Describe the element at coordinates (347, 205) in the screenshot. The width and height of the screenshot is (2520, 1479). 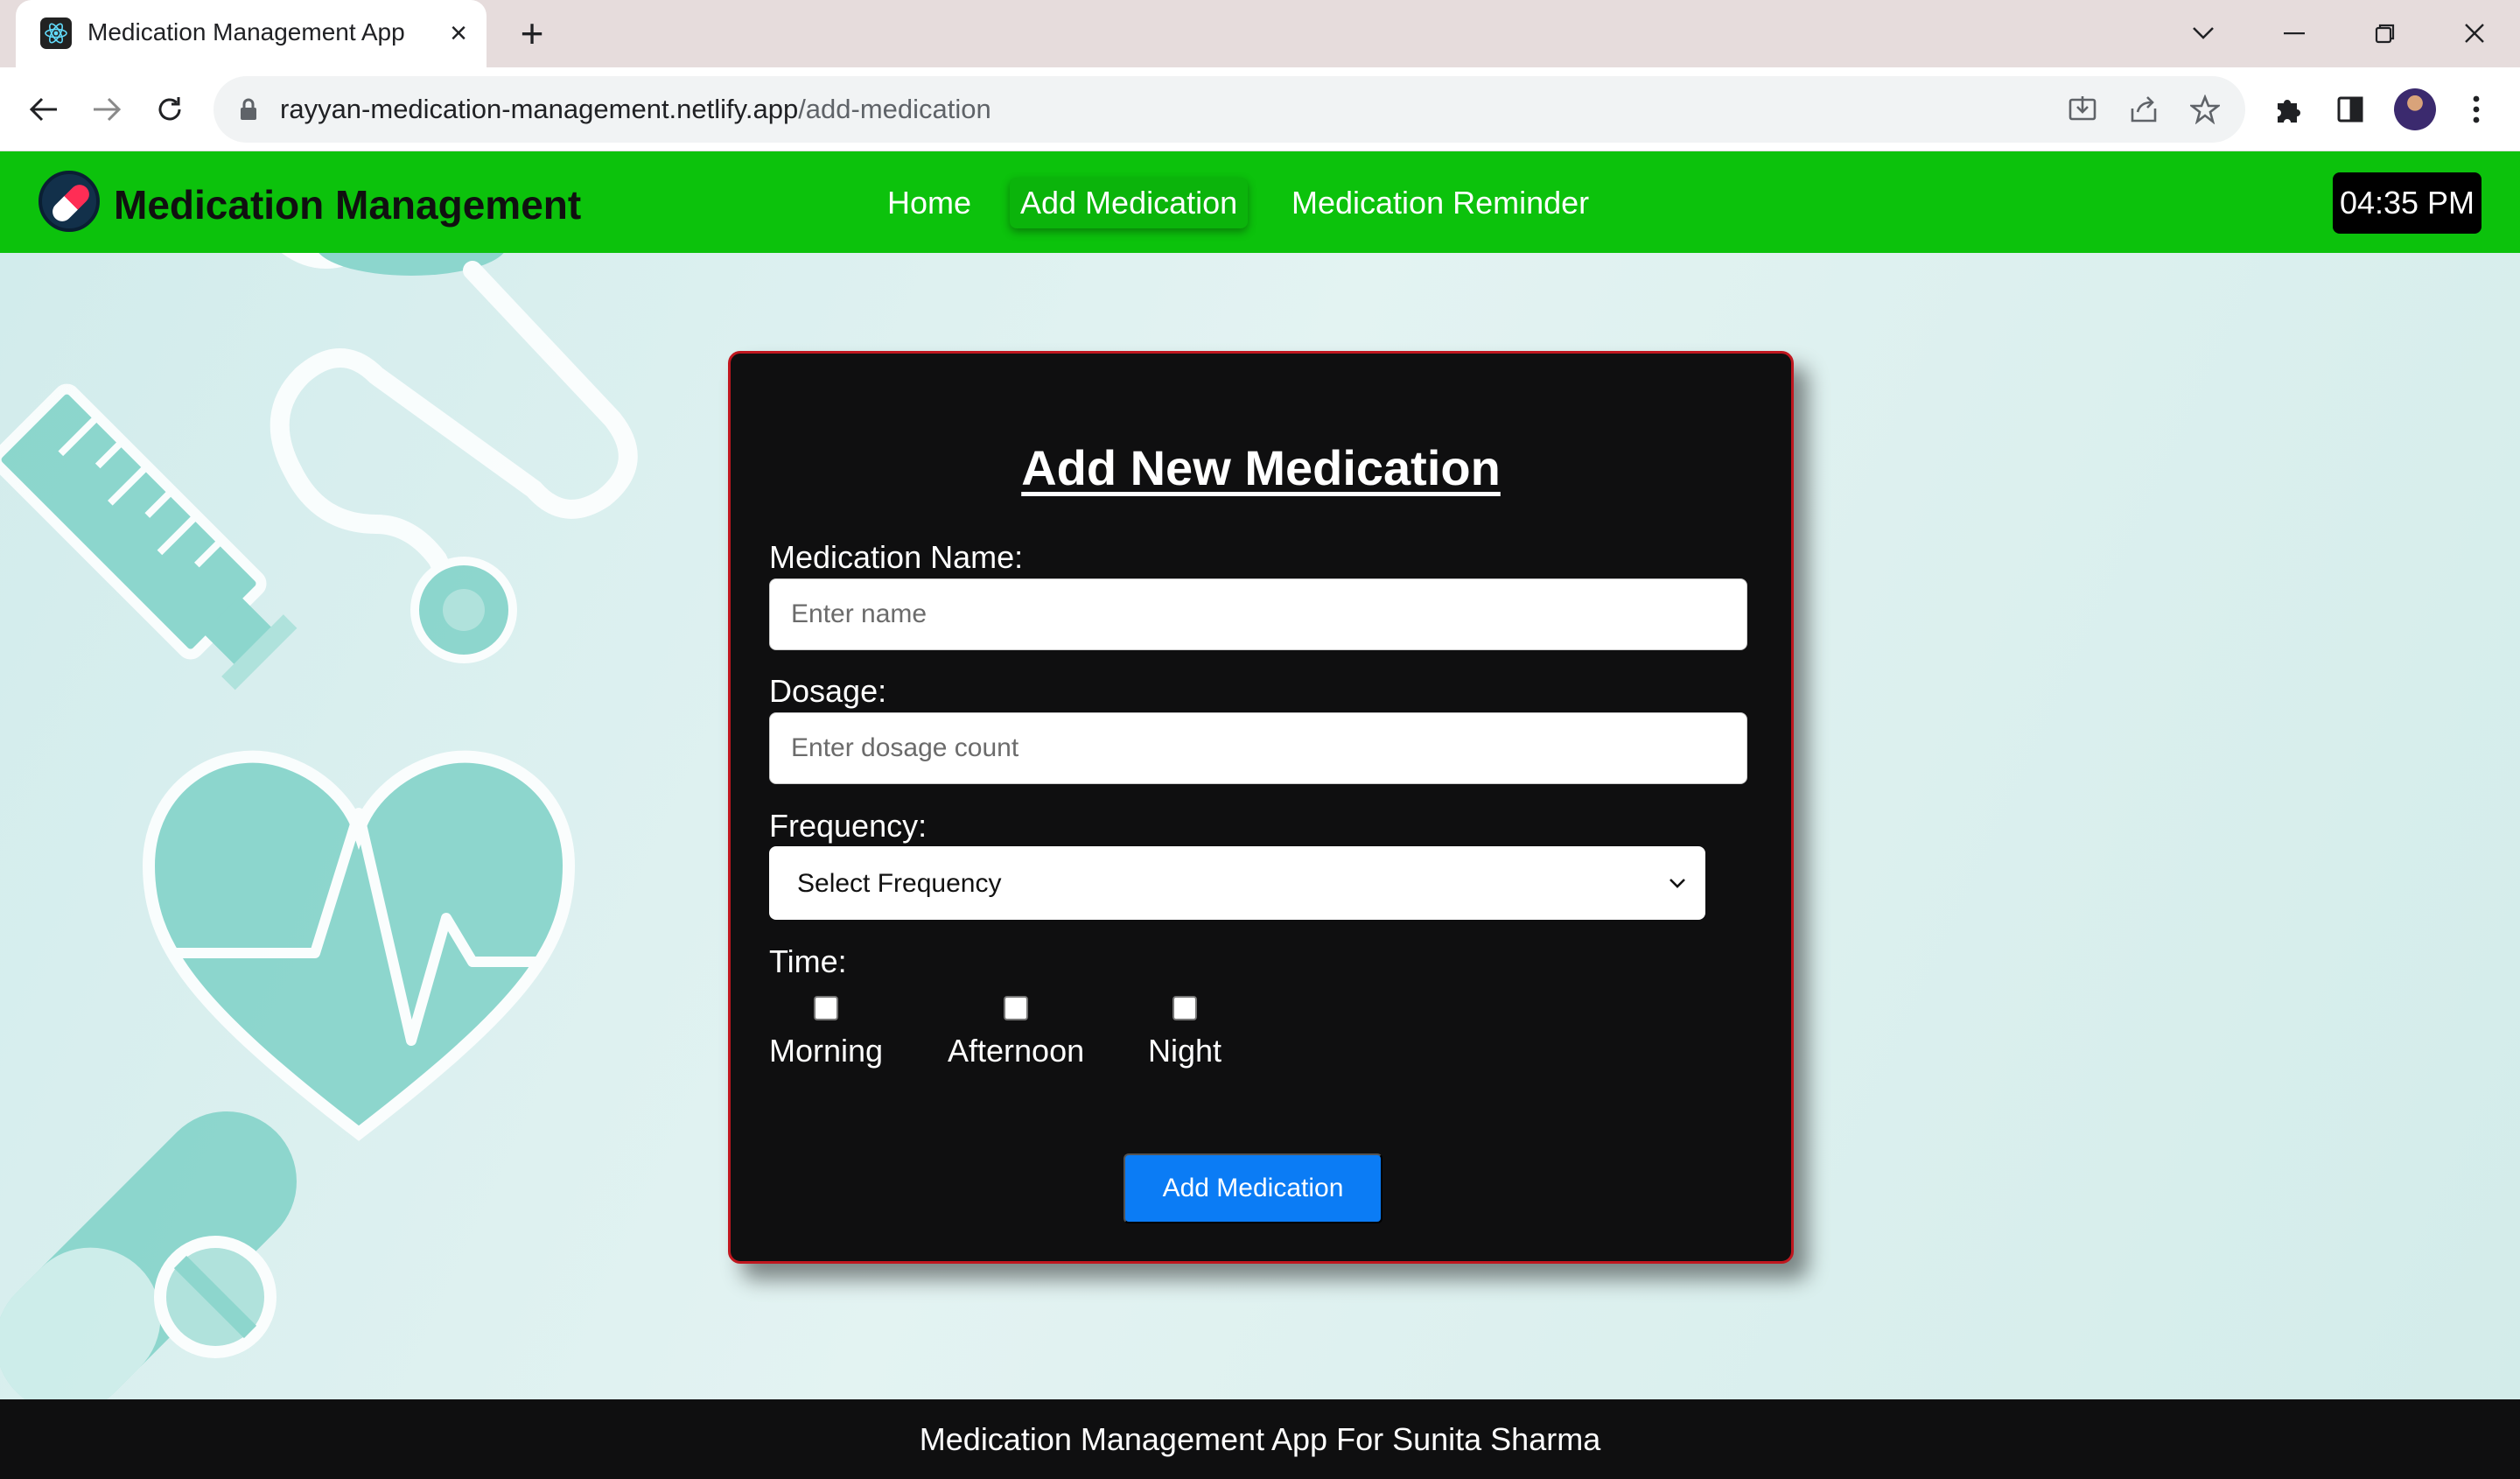
I see `brand-title: Medication Management` at that location.